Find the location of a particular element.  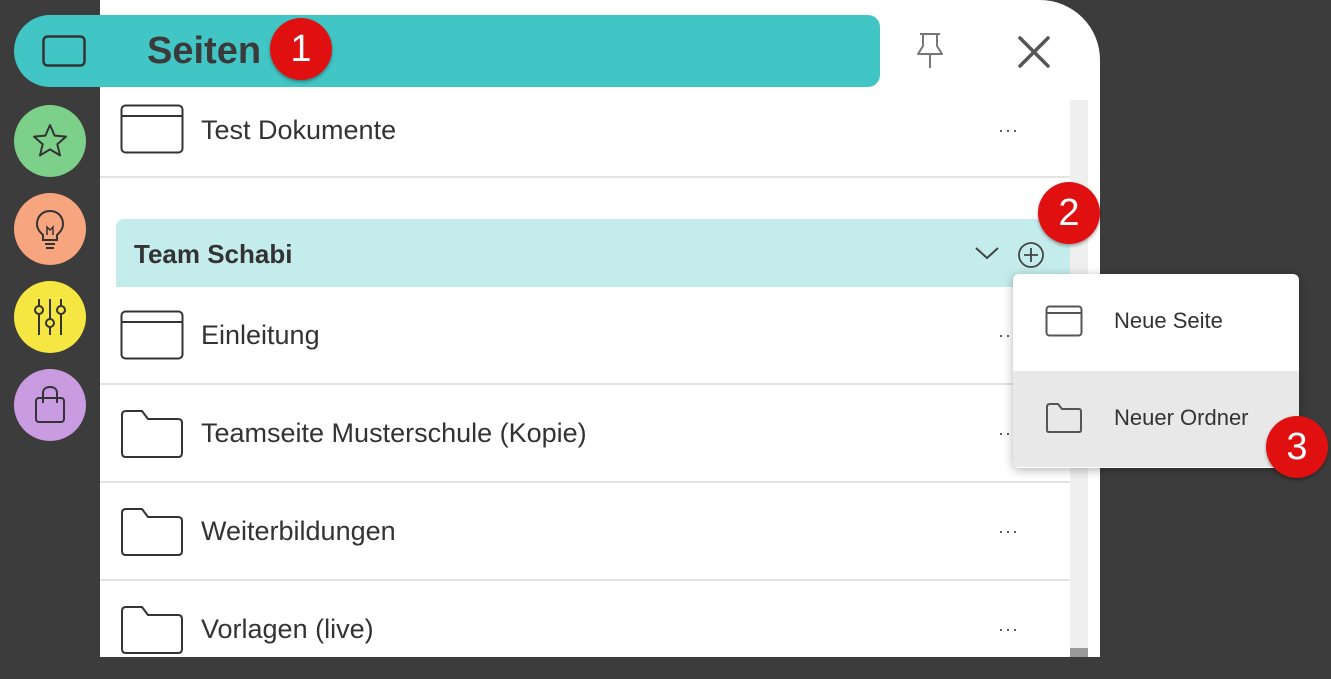

menu-item-label: Neue Seite is located at coordinates (1168, 320).